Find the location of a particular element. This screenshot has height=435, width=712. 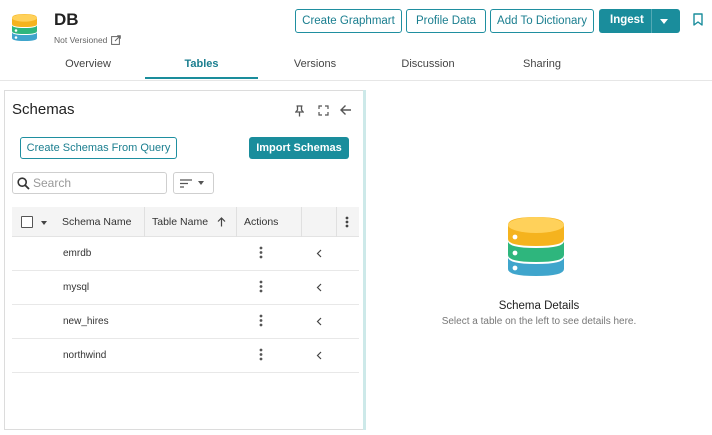

create-graphmart-button: Create Graphmart is located at coordinates (348, 21).